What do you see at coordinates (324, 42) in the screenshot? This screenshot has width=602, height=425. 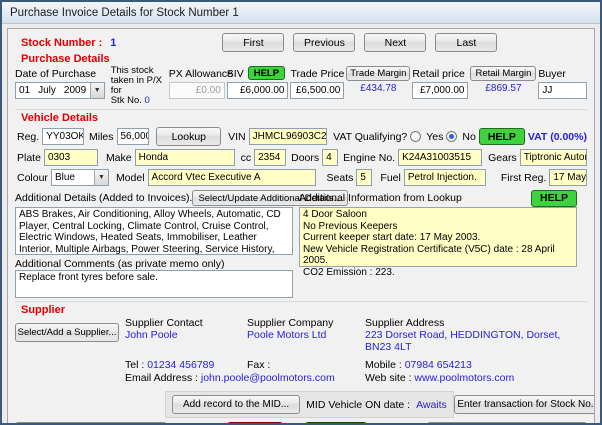 I see `previous-button: Previous` at bounding box center [324, 42].